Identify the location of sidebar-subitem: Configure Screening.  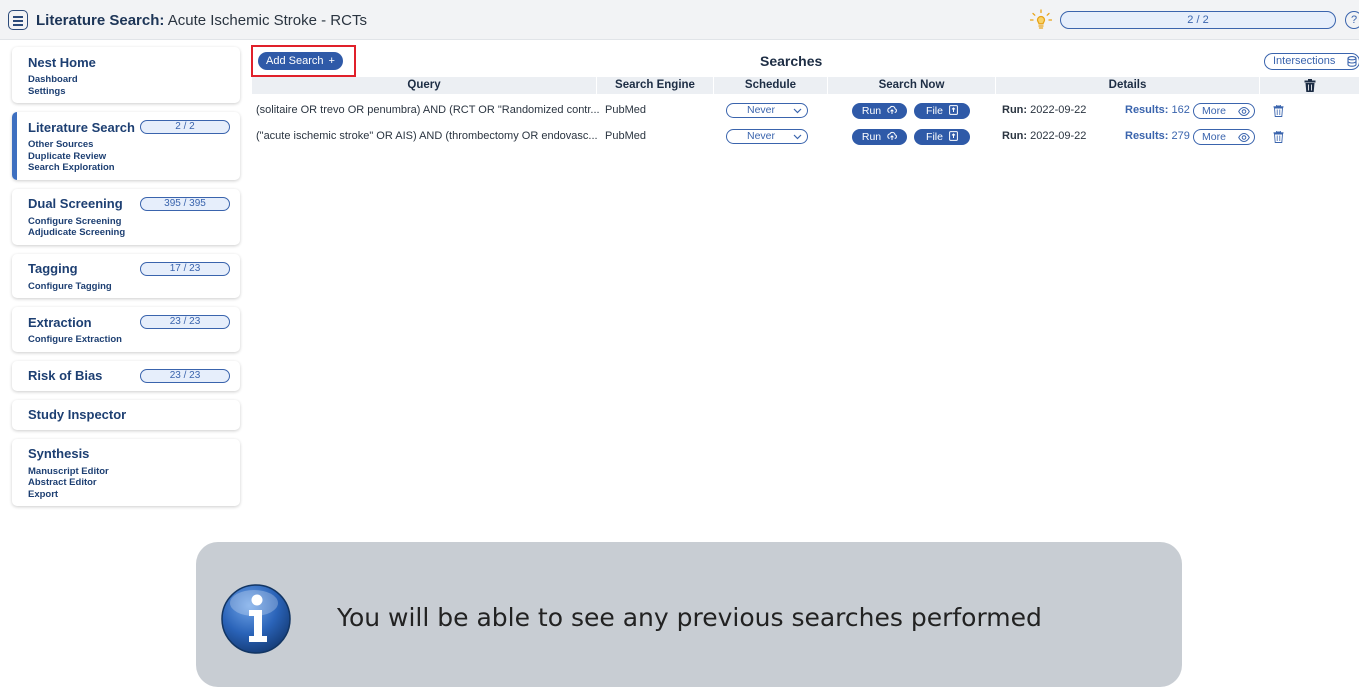
(129, 222).